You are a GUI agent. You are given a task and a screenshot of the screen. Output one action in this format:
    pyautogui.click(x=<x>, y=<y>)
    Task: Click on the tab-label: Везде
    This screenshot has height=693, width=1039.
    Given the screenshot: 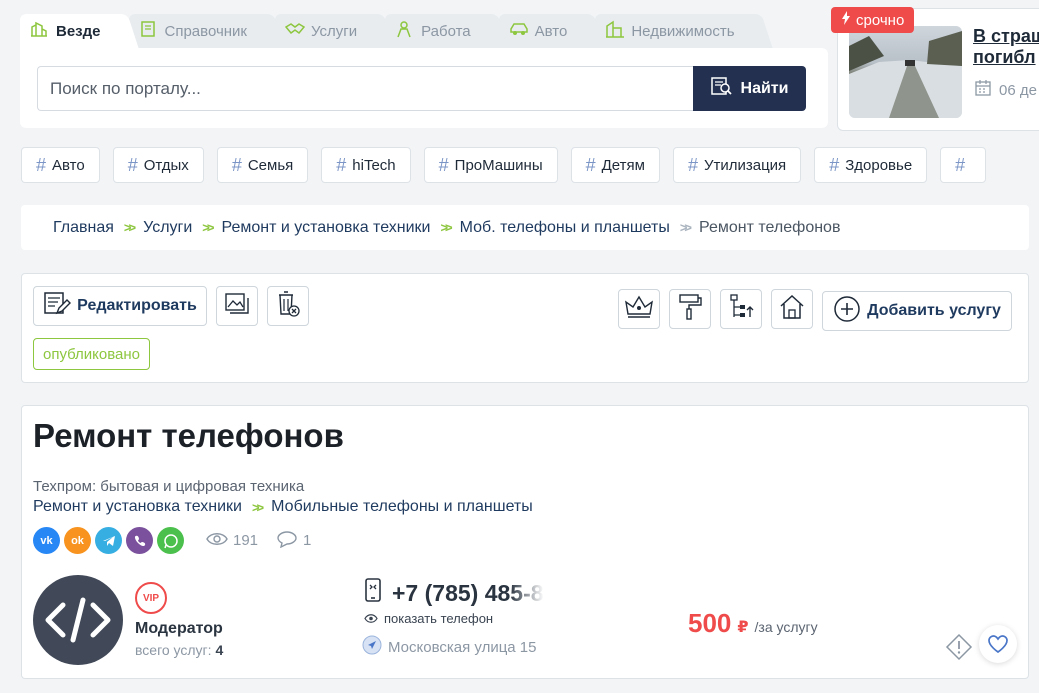 What is the action you would take?
    pyautogui.click(x=78, y=31)
    